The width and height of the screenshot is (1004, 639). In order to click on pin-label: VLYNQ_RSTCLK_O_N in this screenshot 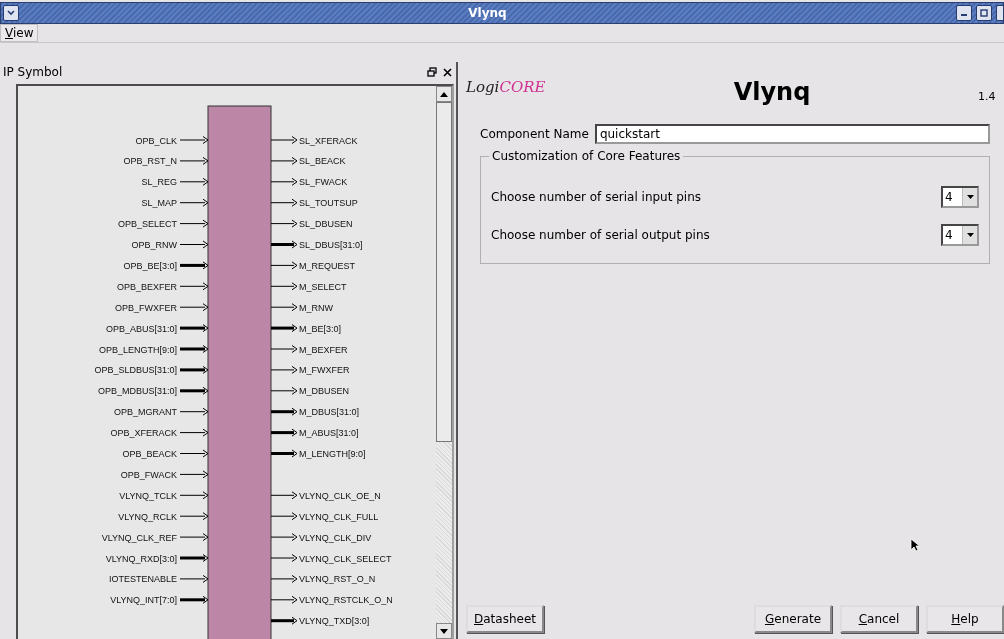, I will do `click(346, 600)`.